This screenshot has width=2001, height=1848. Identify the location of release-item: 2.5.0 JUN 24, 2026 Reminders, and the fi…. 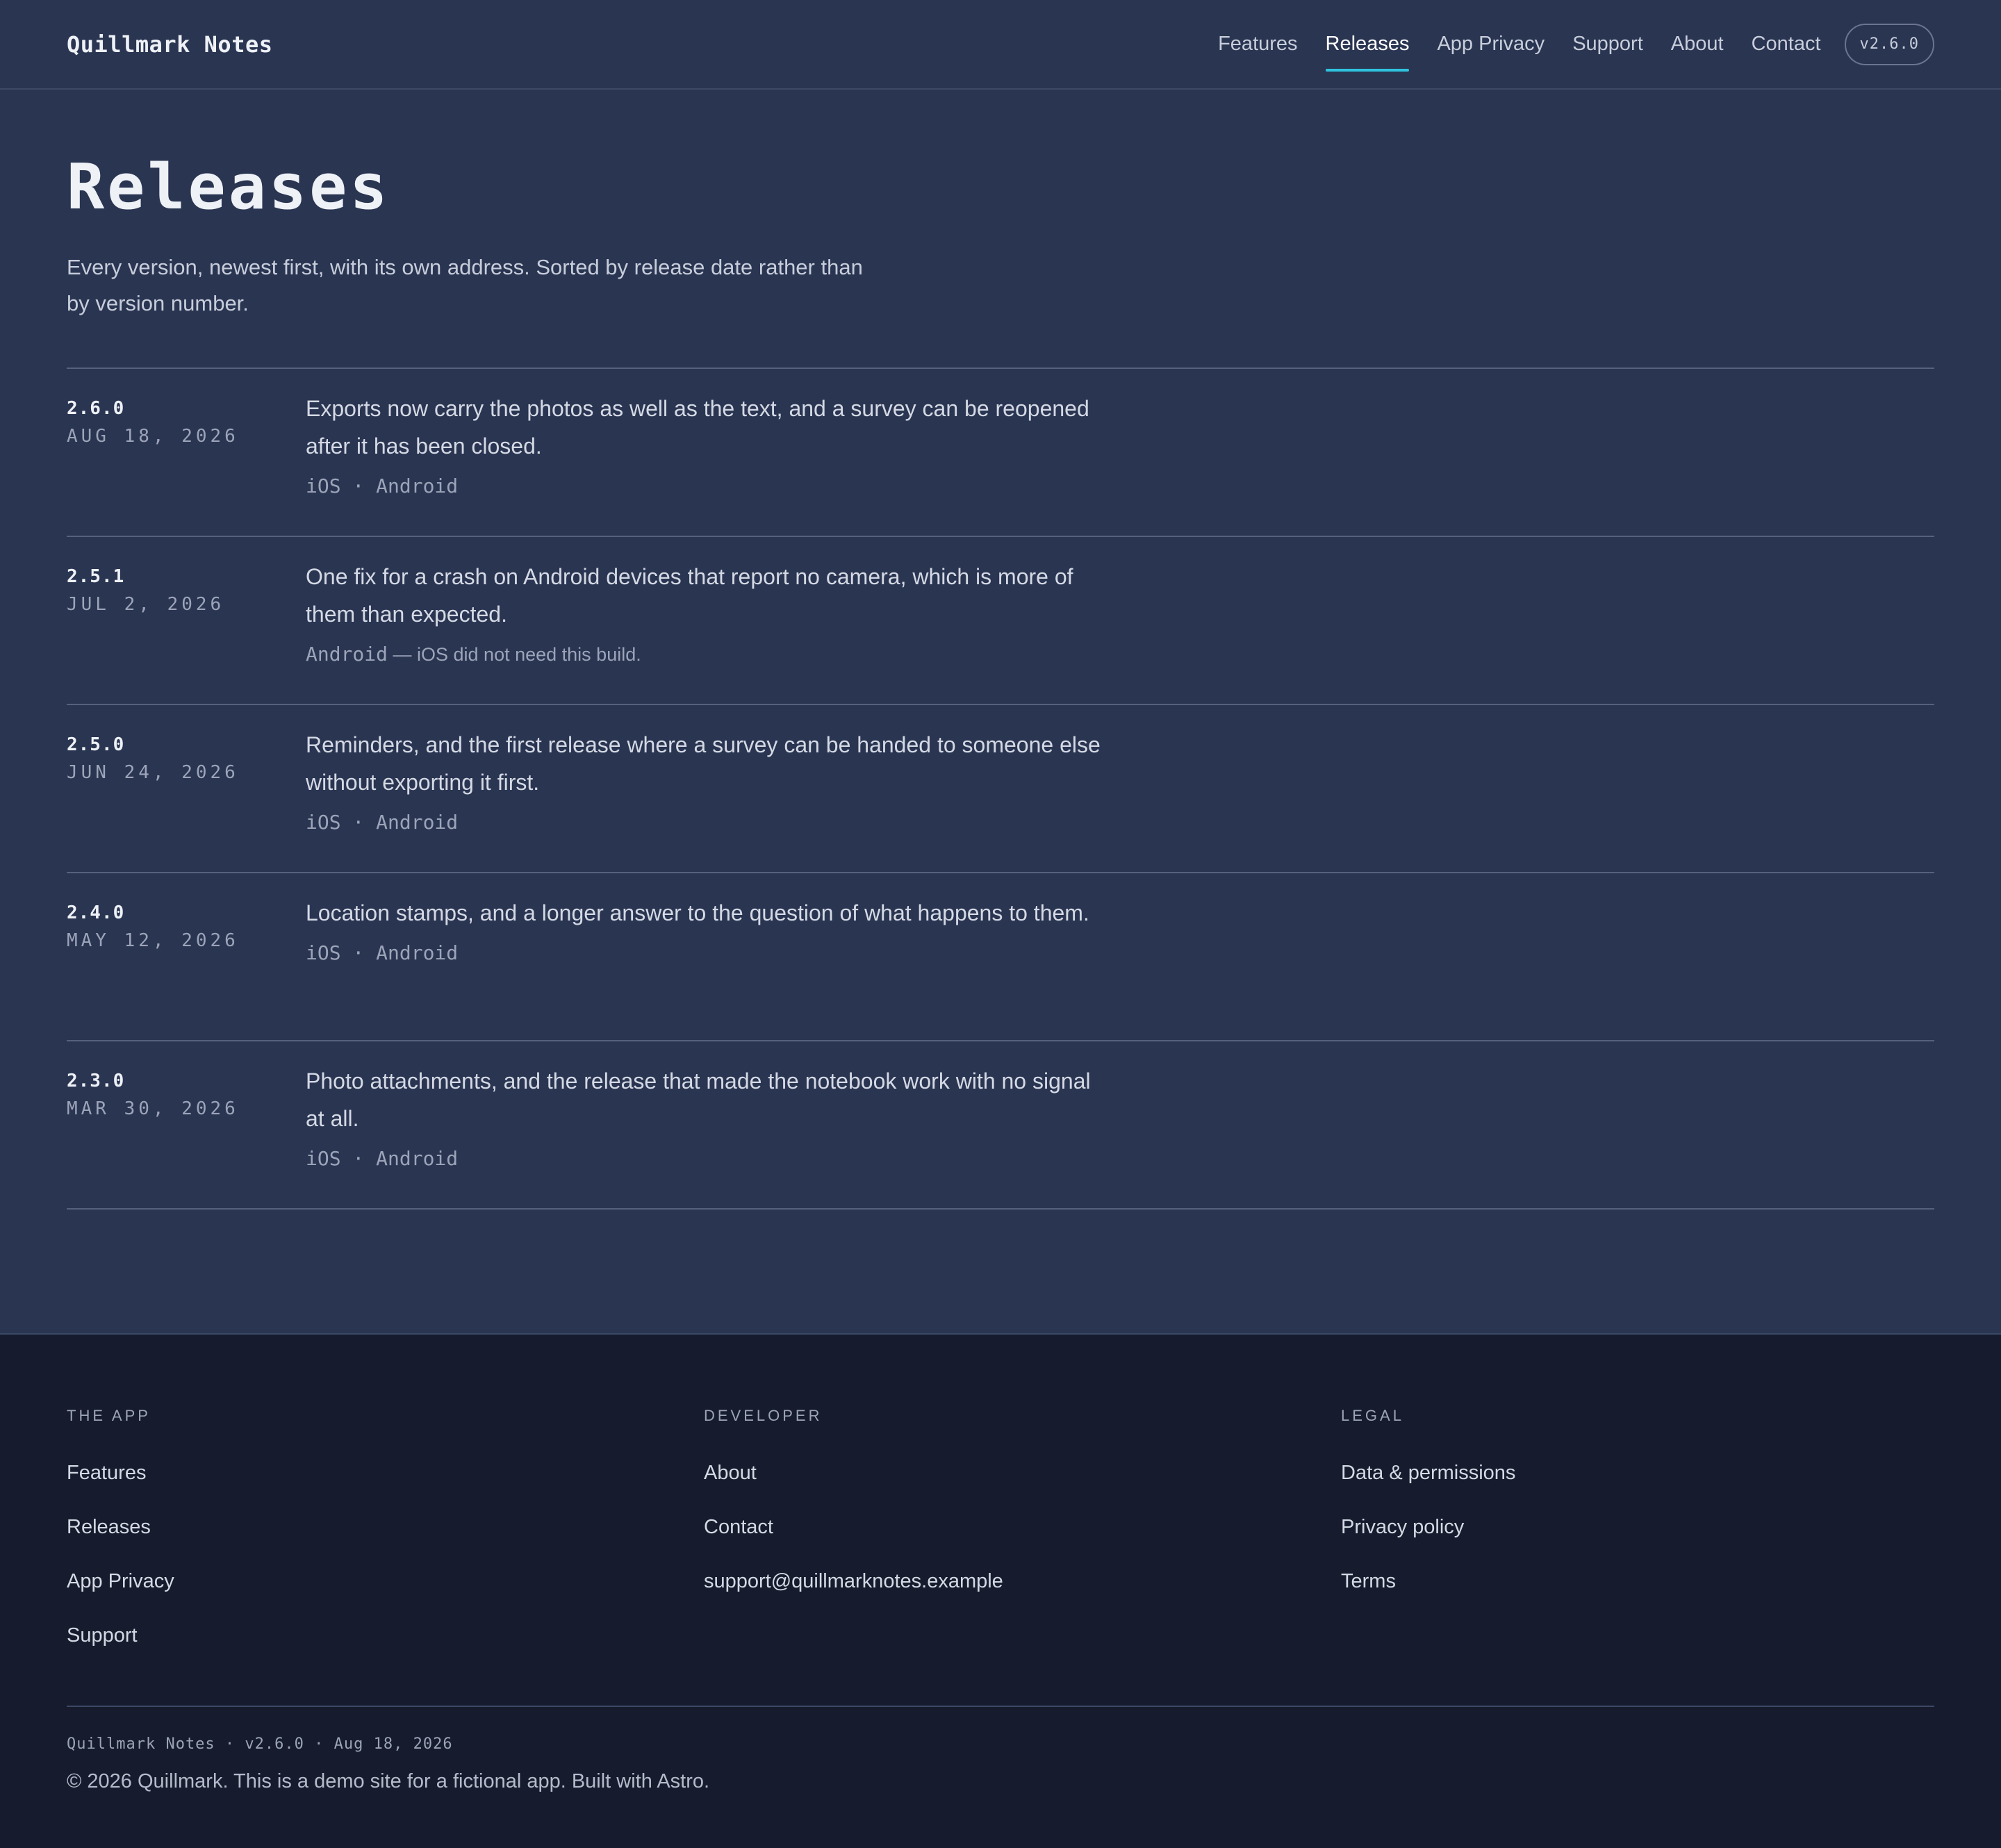
(1000, 789).